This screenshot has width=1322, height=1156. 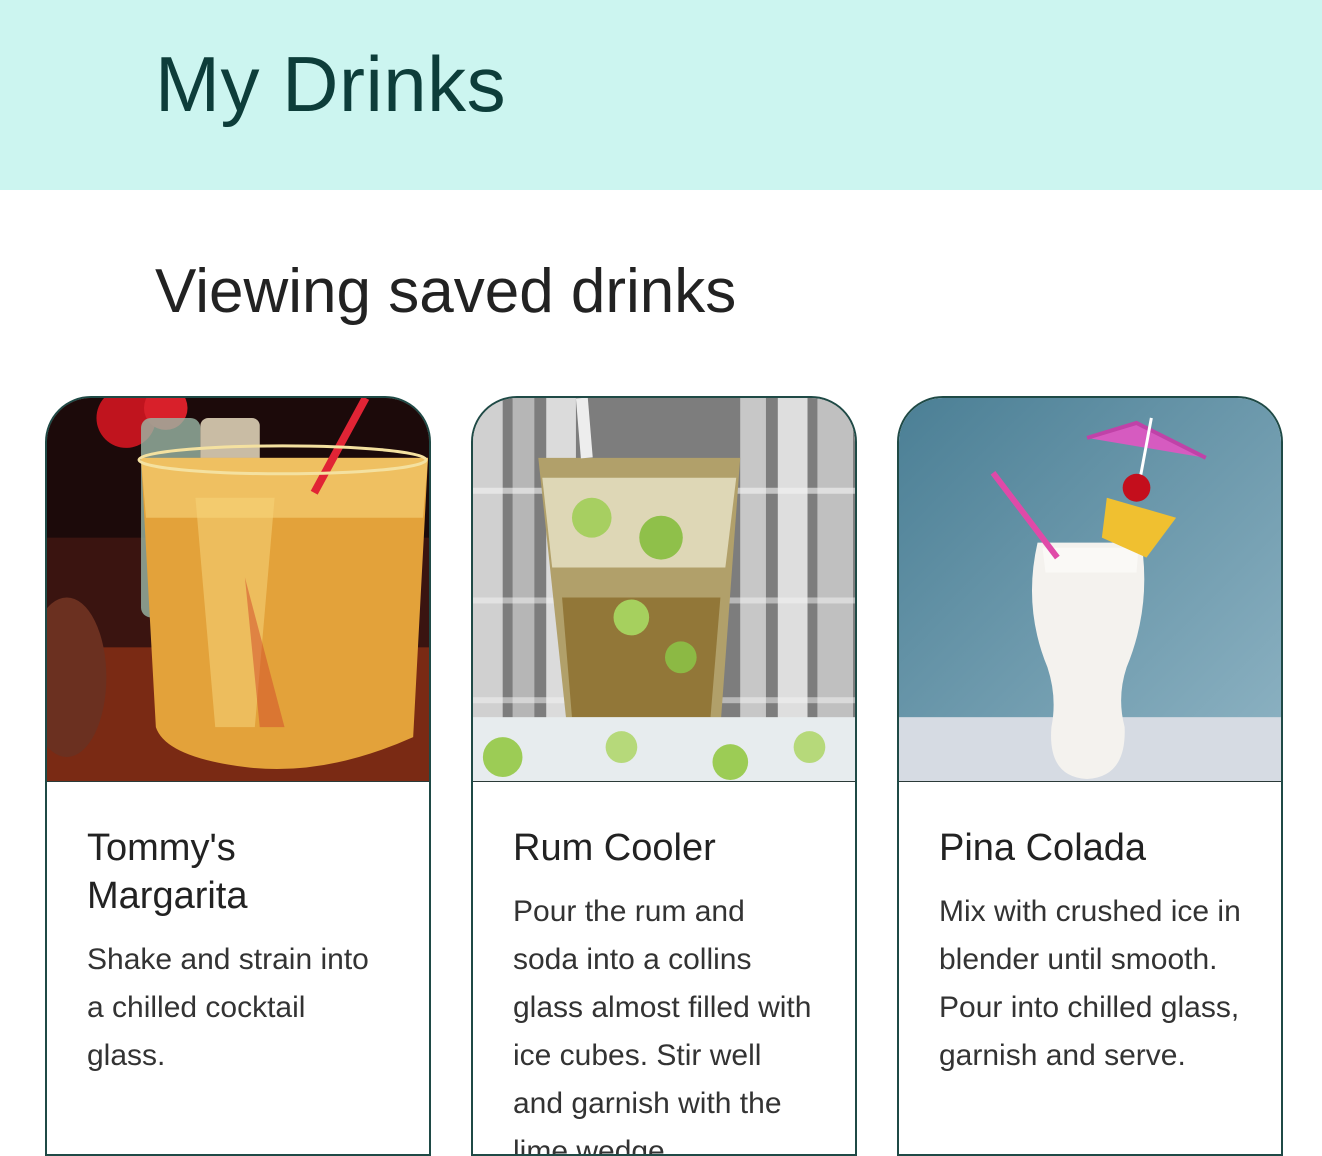 I want to click on margarita-photo-graphic, so click(x=238, y=589).